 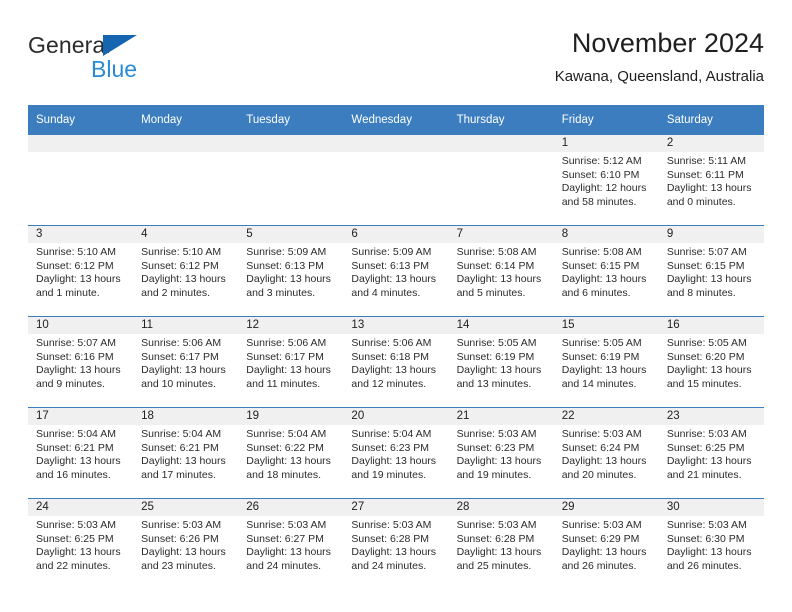 I want to click on day-number: 30, so click(x=711, y=507).